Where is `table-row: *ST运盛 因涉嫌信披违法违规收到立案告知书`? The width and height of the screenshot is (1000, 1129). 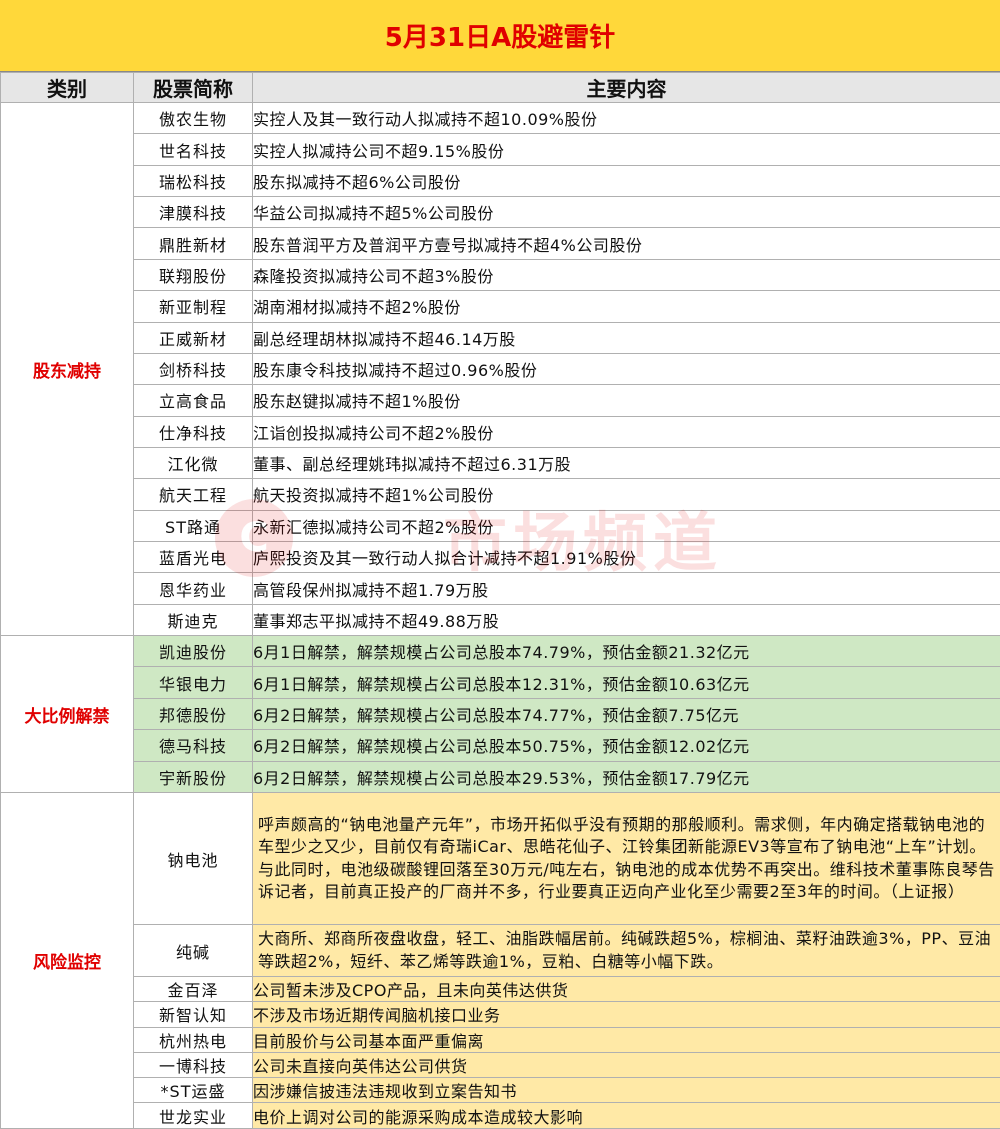
table-row: *ST运盛 因涉嫌信披违法违规收到立案告知书 is located at coordinates (500, 1090).